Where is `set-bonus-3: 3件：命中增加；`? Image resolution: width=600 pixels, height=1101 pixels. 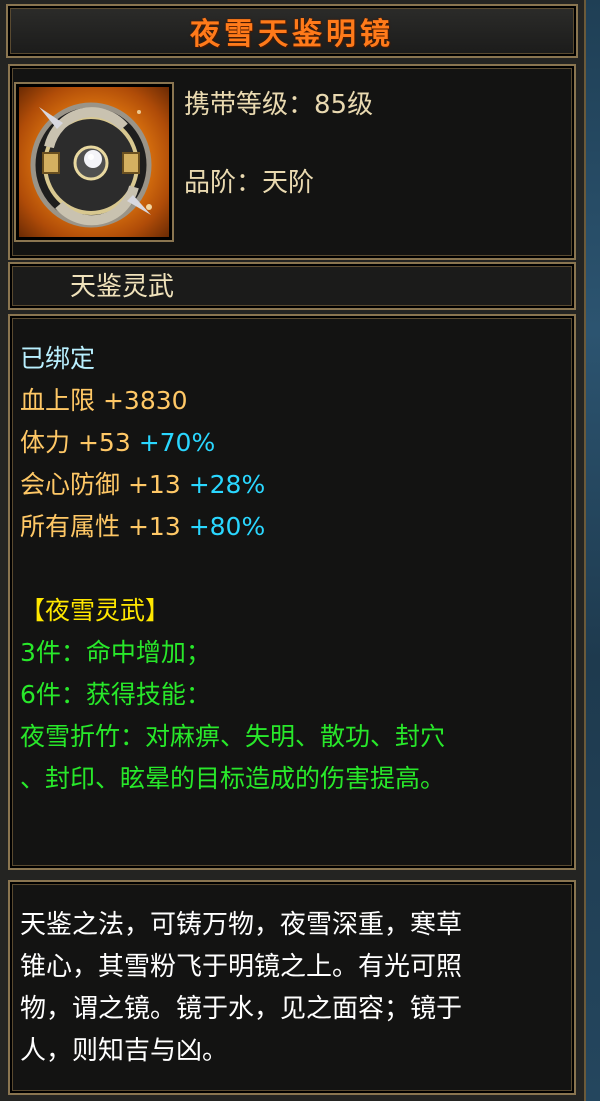 set-bonus-3: 3件：命中增加； is located at coordinates (115, 652).